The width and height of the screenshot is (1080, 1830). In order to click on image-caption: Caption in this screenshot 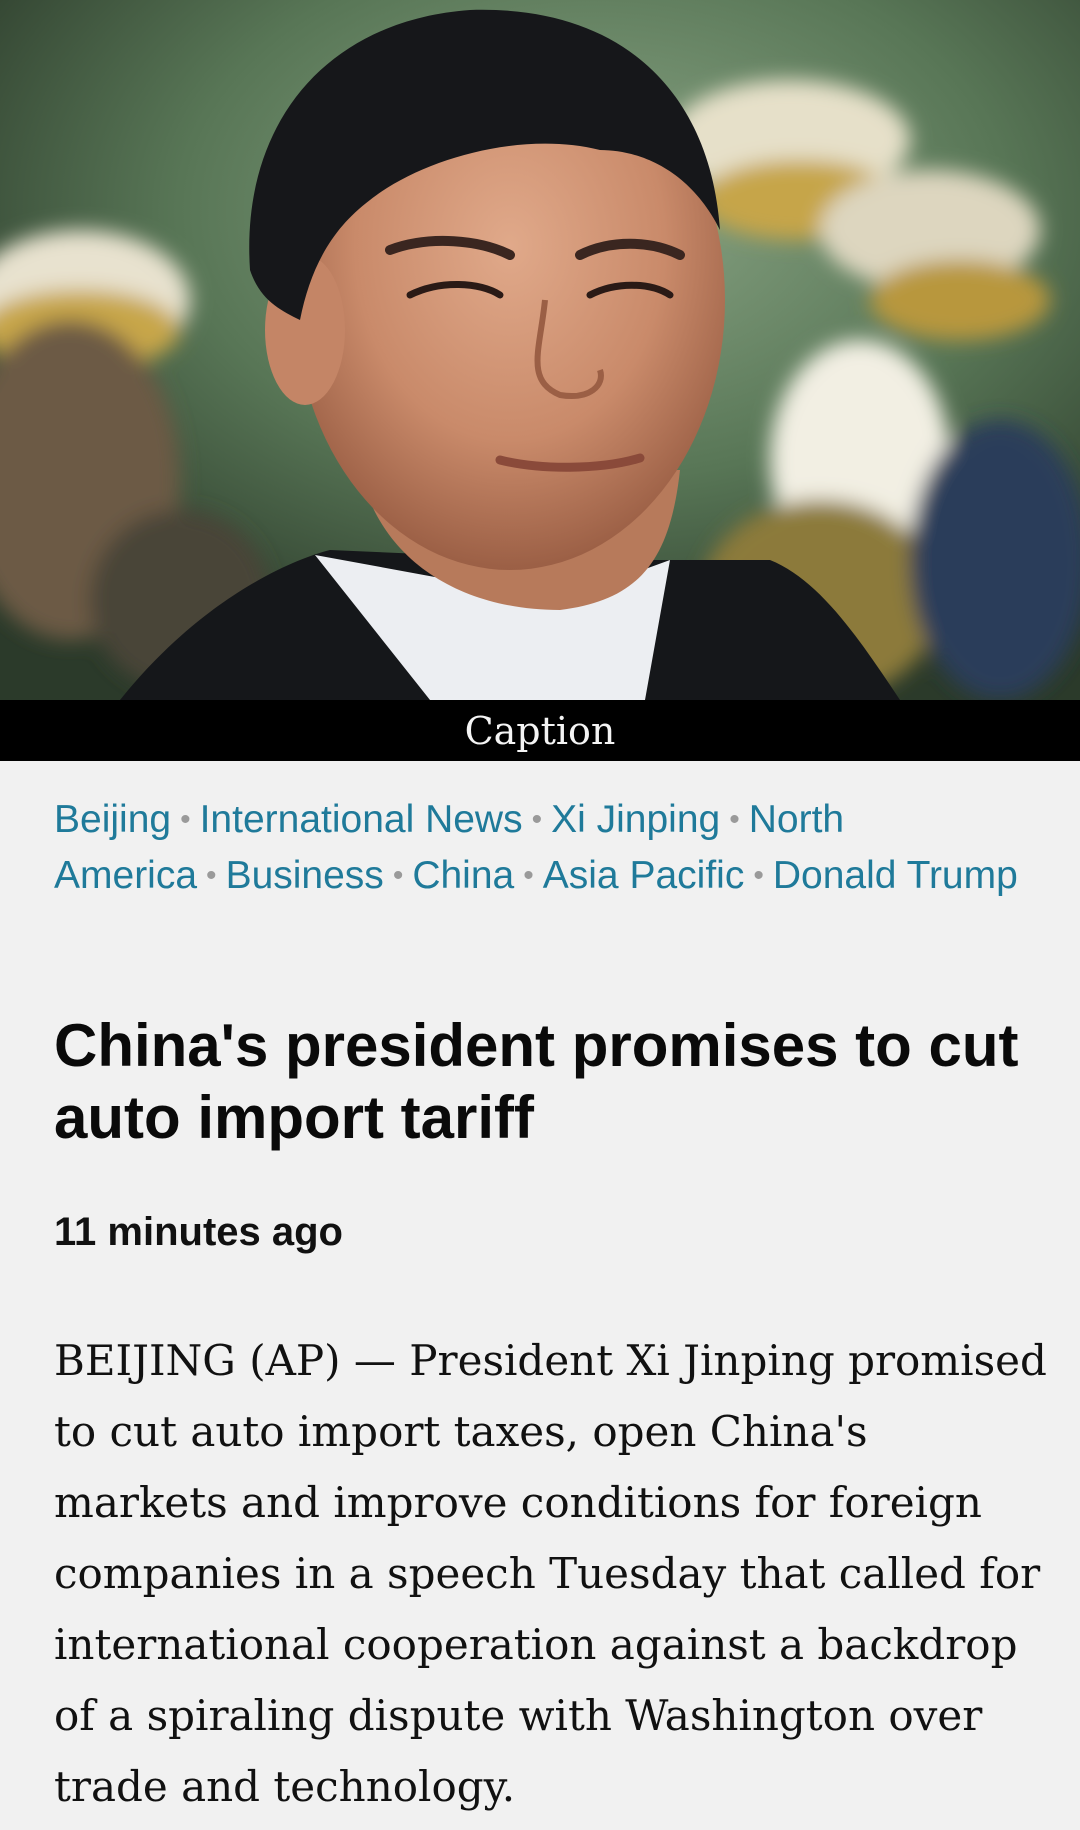, I will do `click(540, 730)`.